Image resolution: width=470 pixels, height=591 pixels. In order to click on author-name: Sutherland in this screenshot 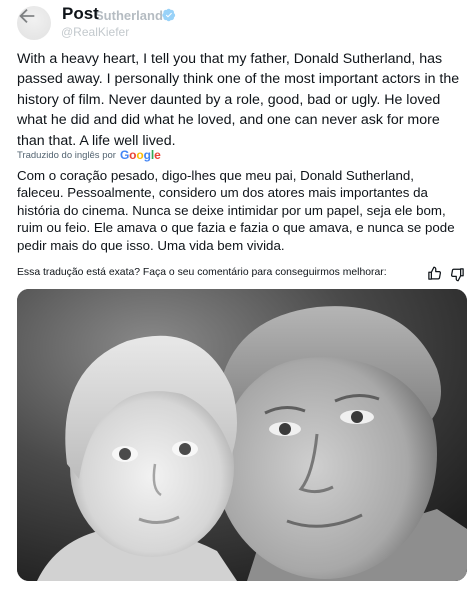, I will do `click(129, 15)`.